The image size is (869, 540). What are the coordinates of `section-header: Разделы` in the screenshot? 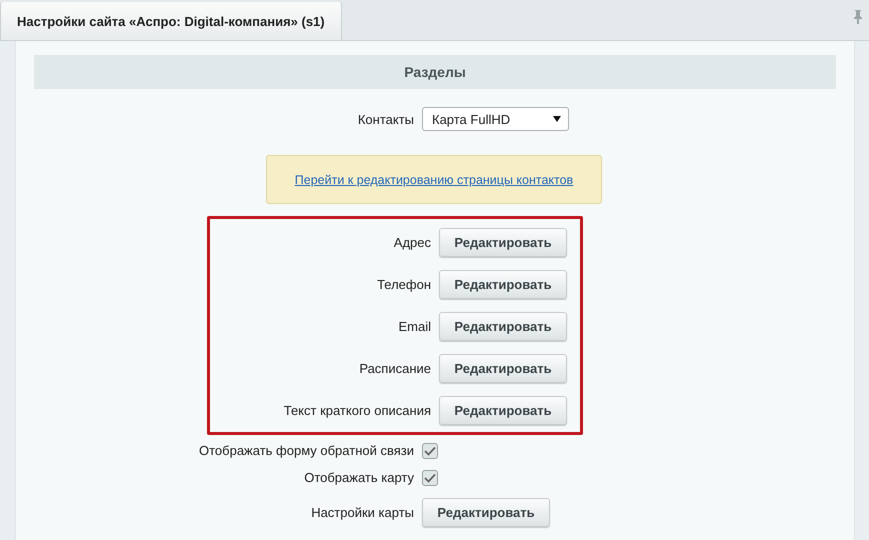 It's located at (435, 72).